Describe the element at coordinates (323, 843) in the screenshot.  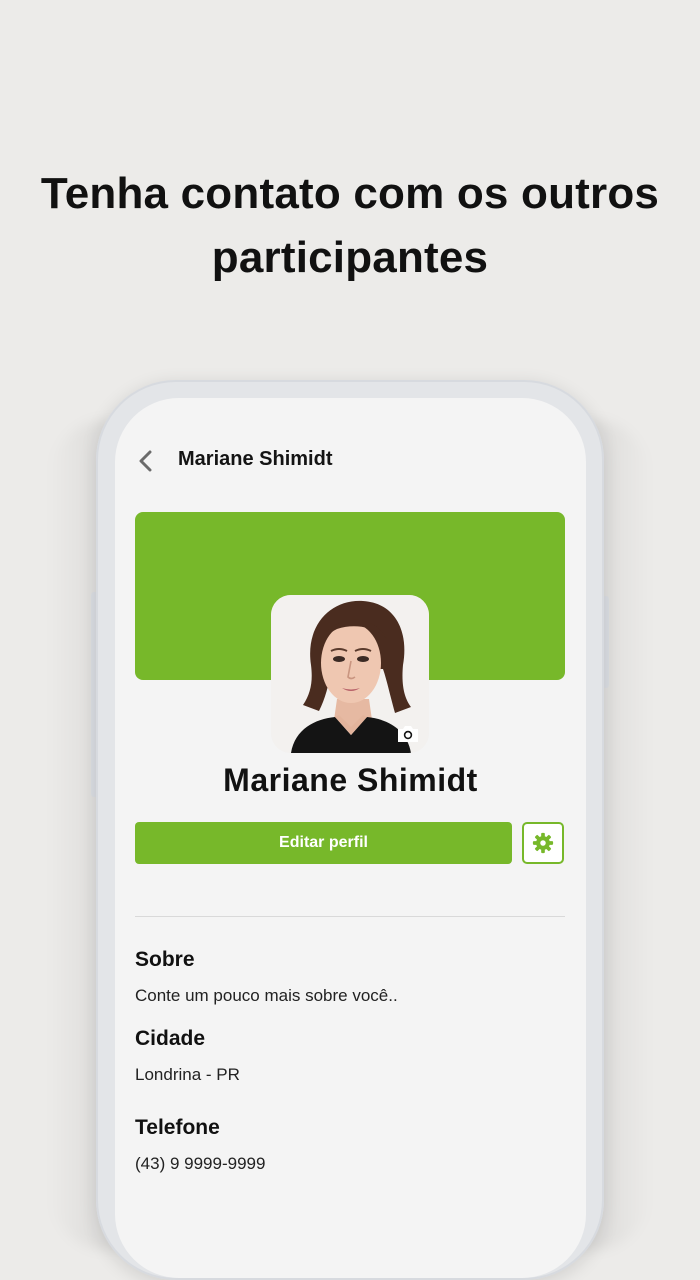
I see `edit-profile-button: Editar perfil` at that location.